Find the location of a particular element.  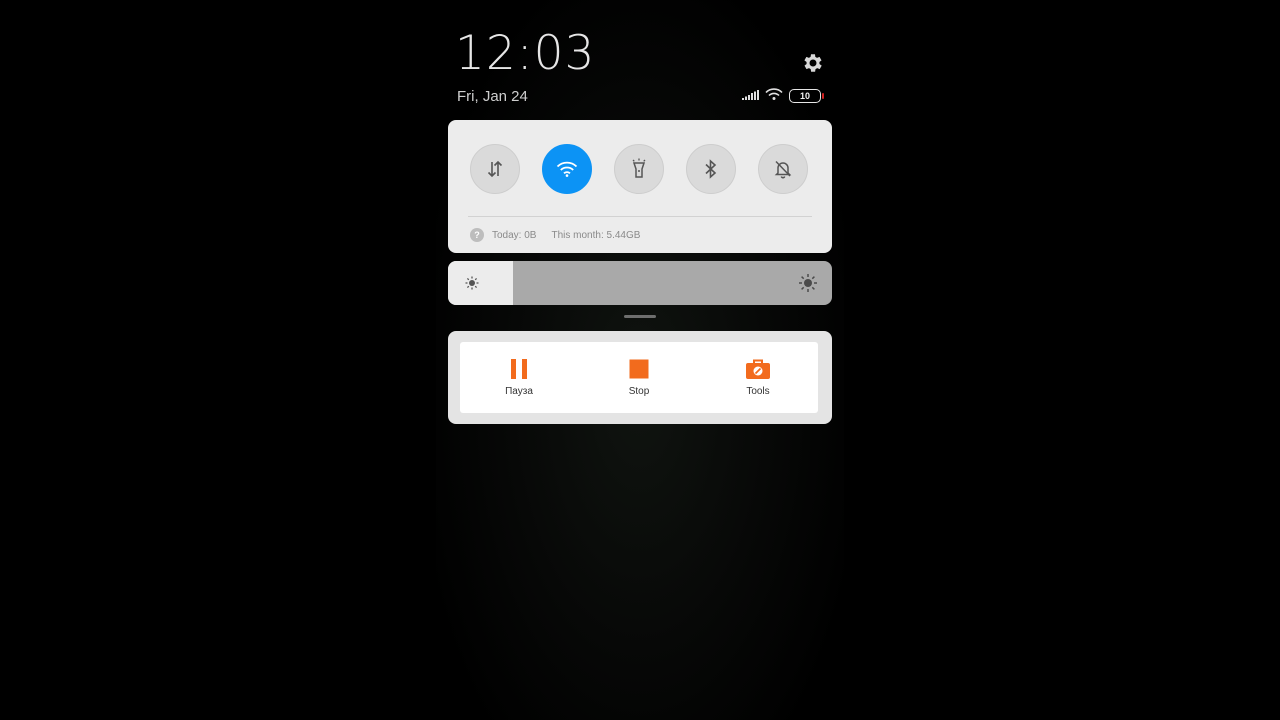

media-controls: Пауза Stop Tools is located at coordinates (639, 377).